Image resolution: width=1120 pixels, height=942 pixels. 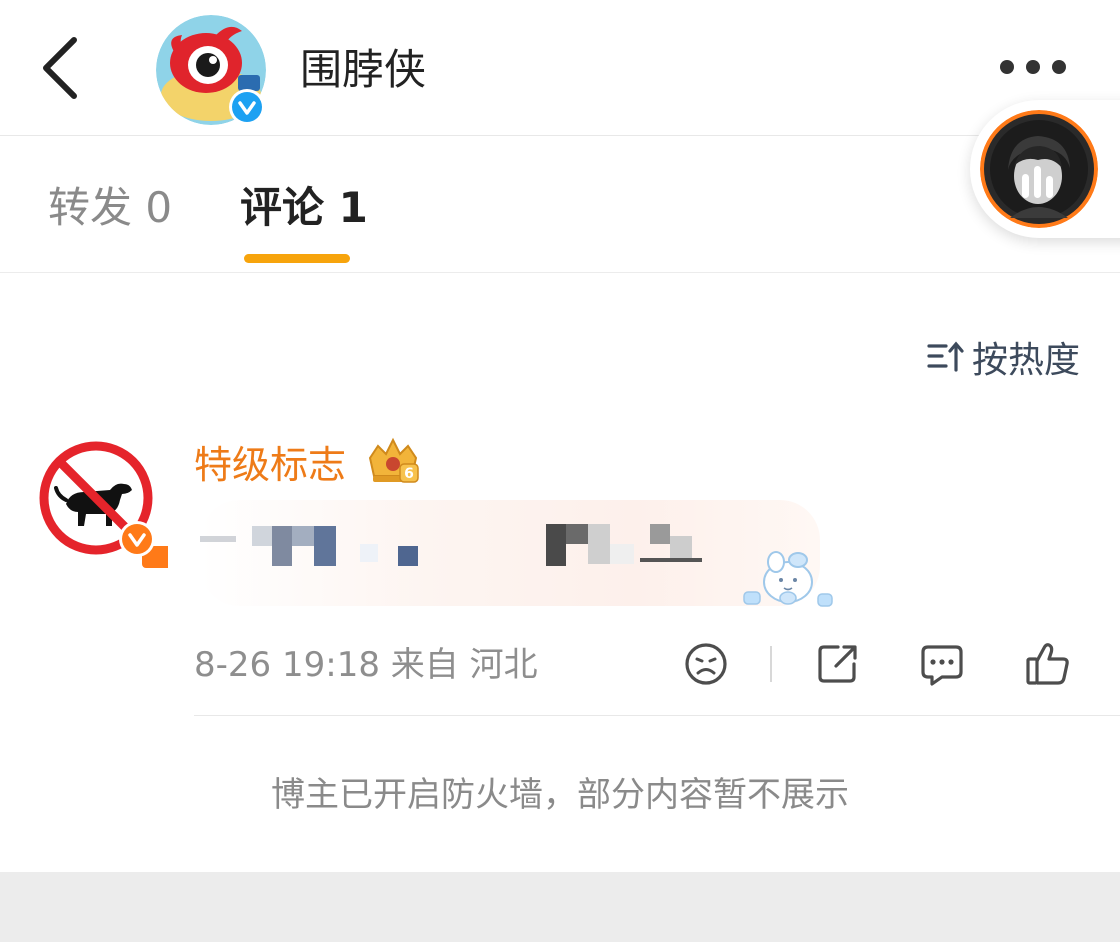 I want to click on back-button, so click(x=60, y=68).